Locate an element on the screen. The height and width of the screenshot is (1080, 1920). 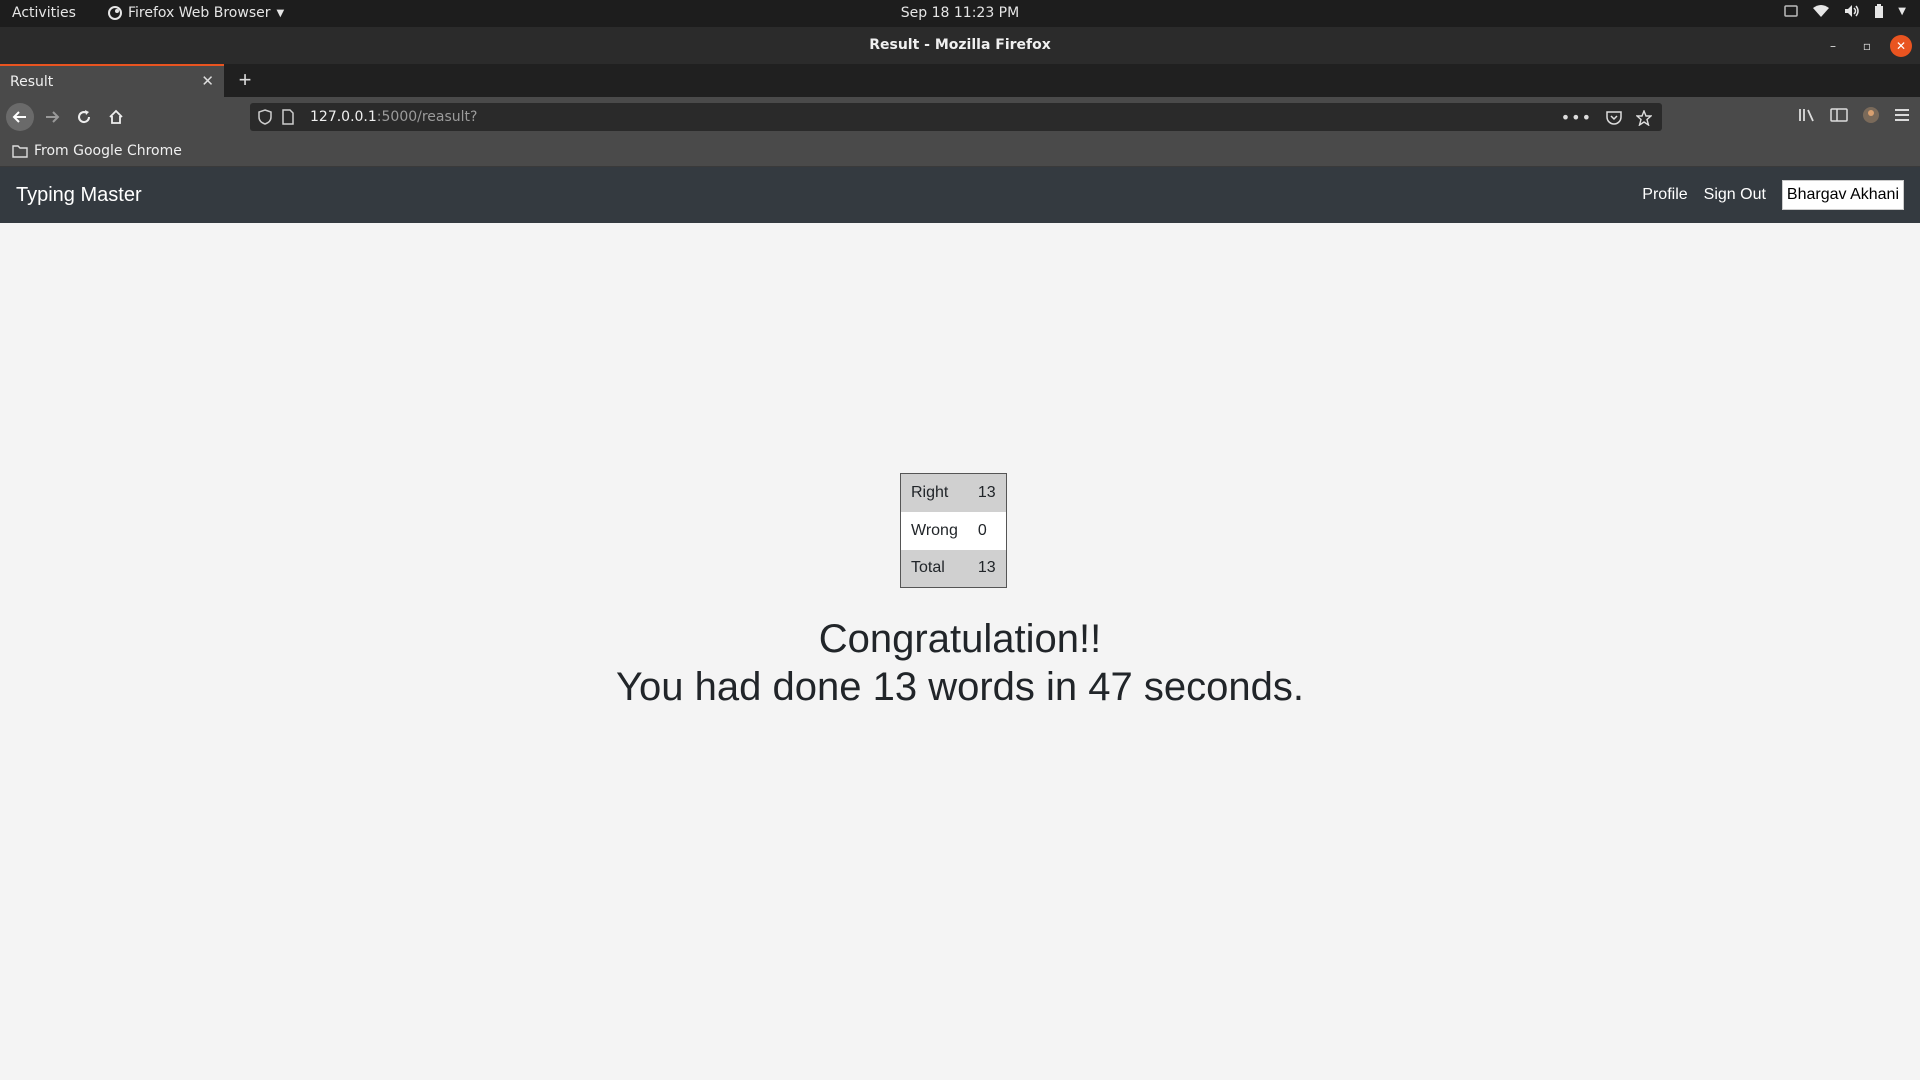
bookmarks-toolbar: From Google Chrome is located at coordinates (960, 152).